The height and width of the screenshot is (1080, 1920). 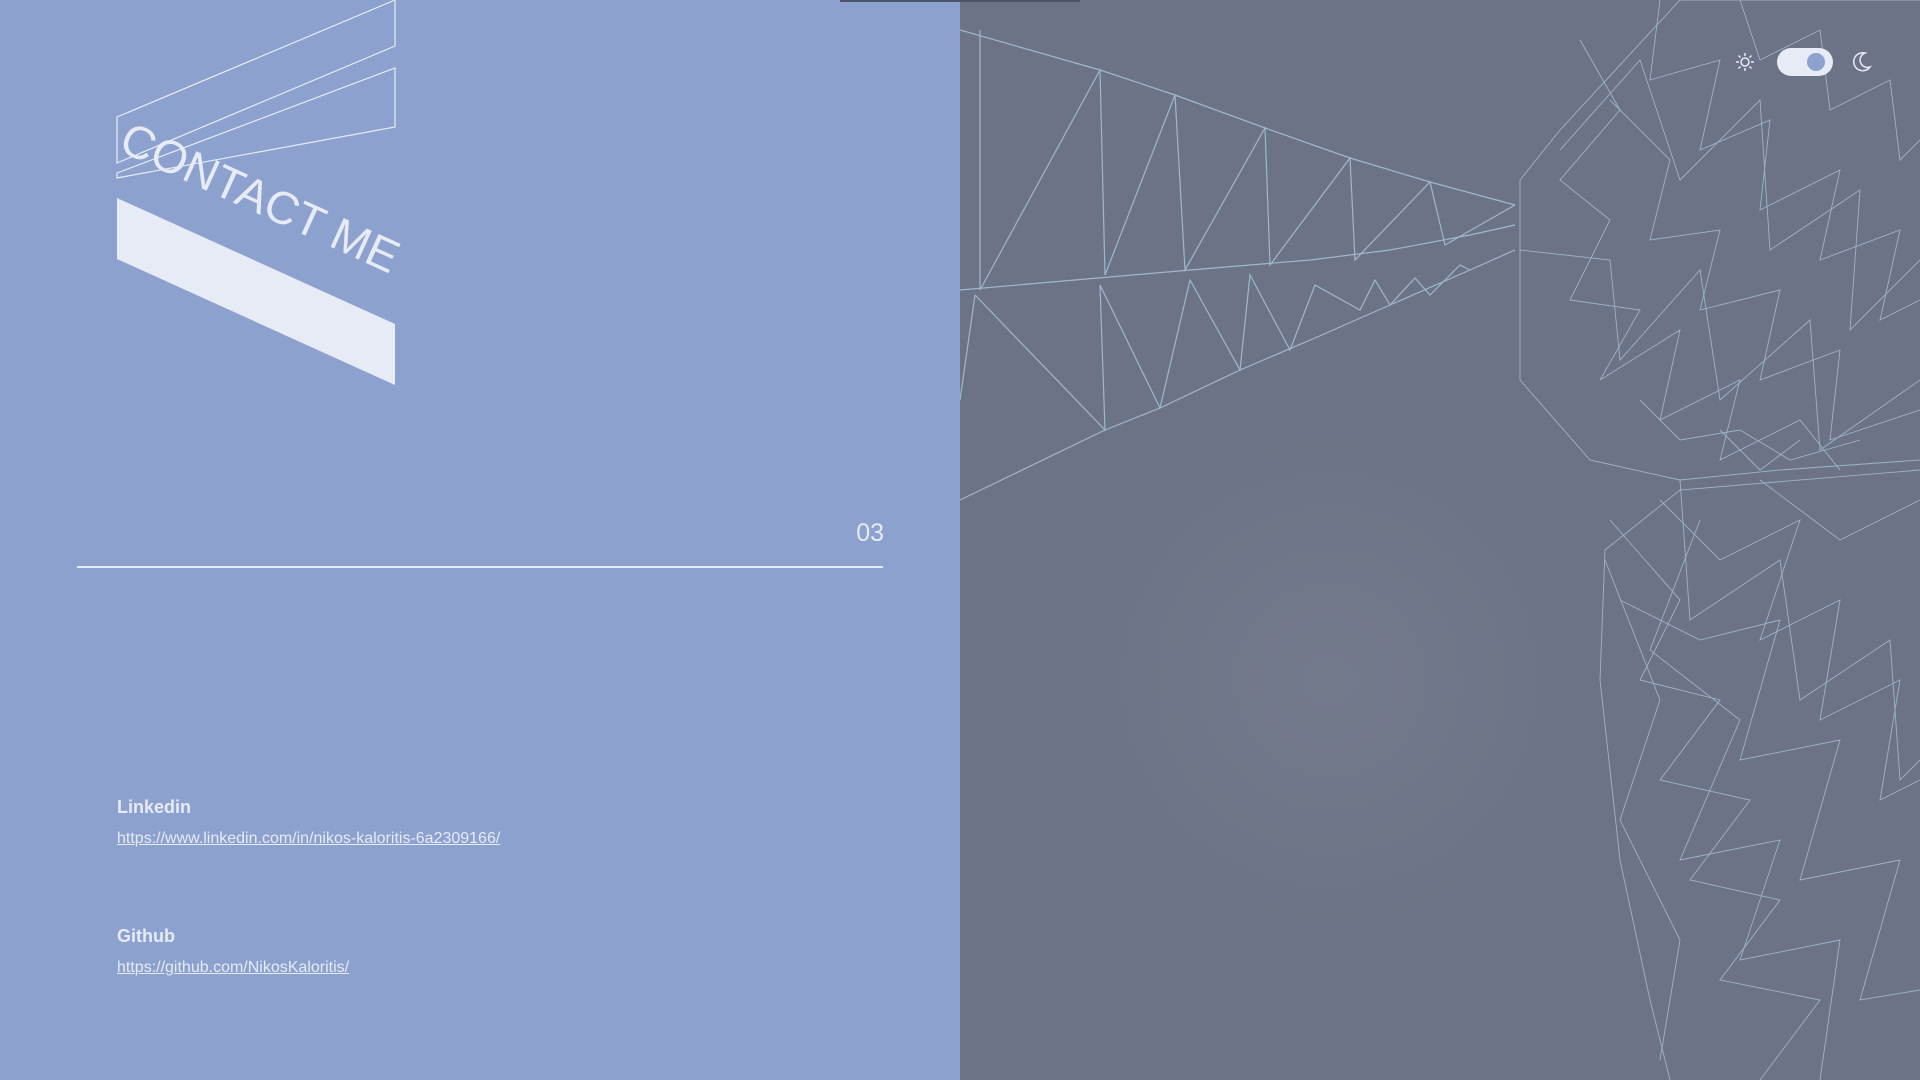 What do you see at coordinates (1862, 62) in the screenshot?
I see `moon-icon` at bounding box center [1862, 62].